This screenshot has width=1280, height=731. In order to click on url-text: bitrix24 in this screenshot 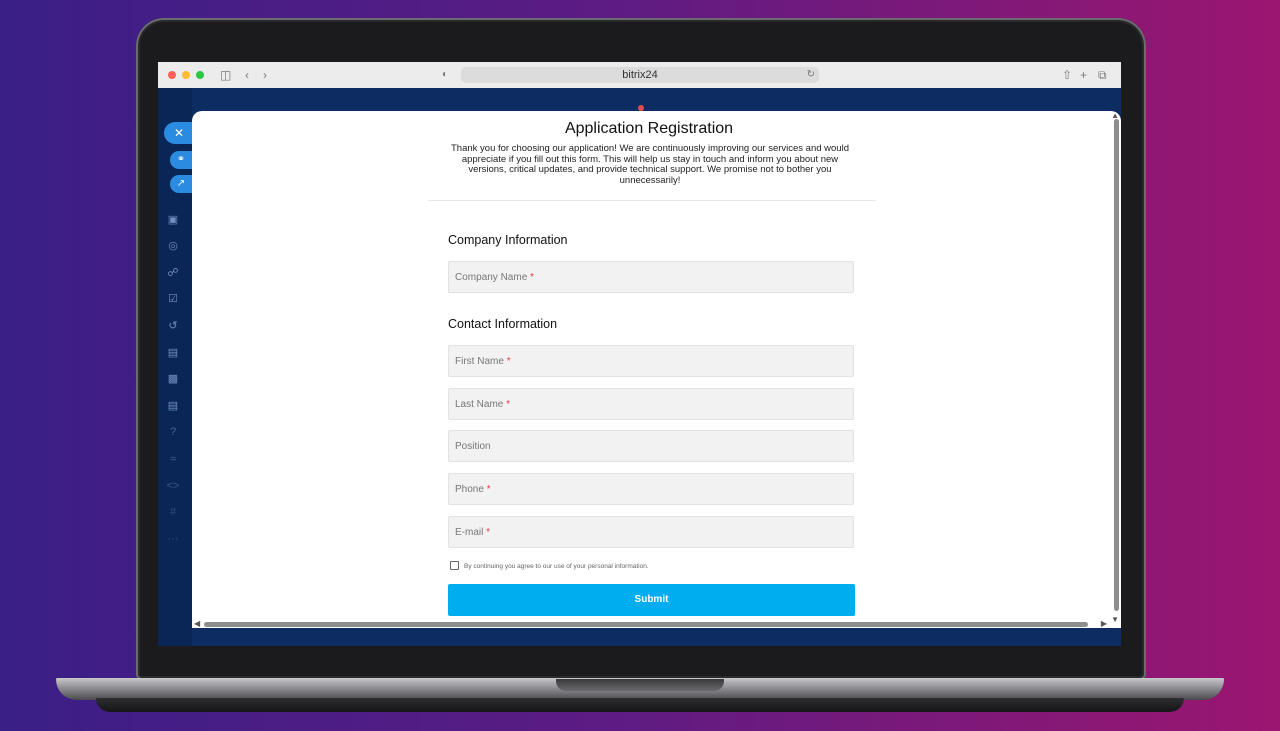, I will do `click(640, 75)`.